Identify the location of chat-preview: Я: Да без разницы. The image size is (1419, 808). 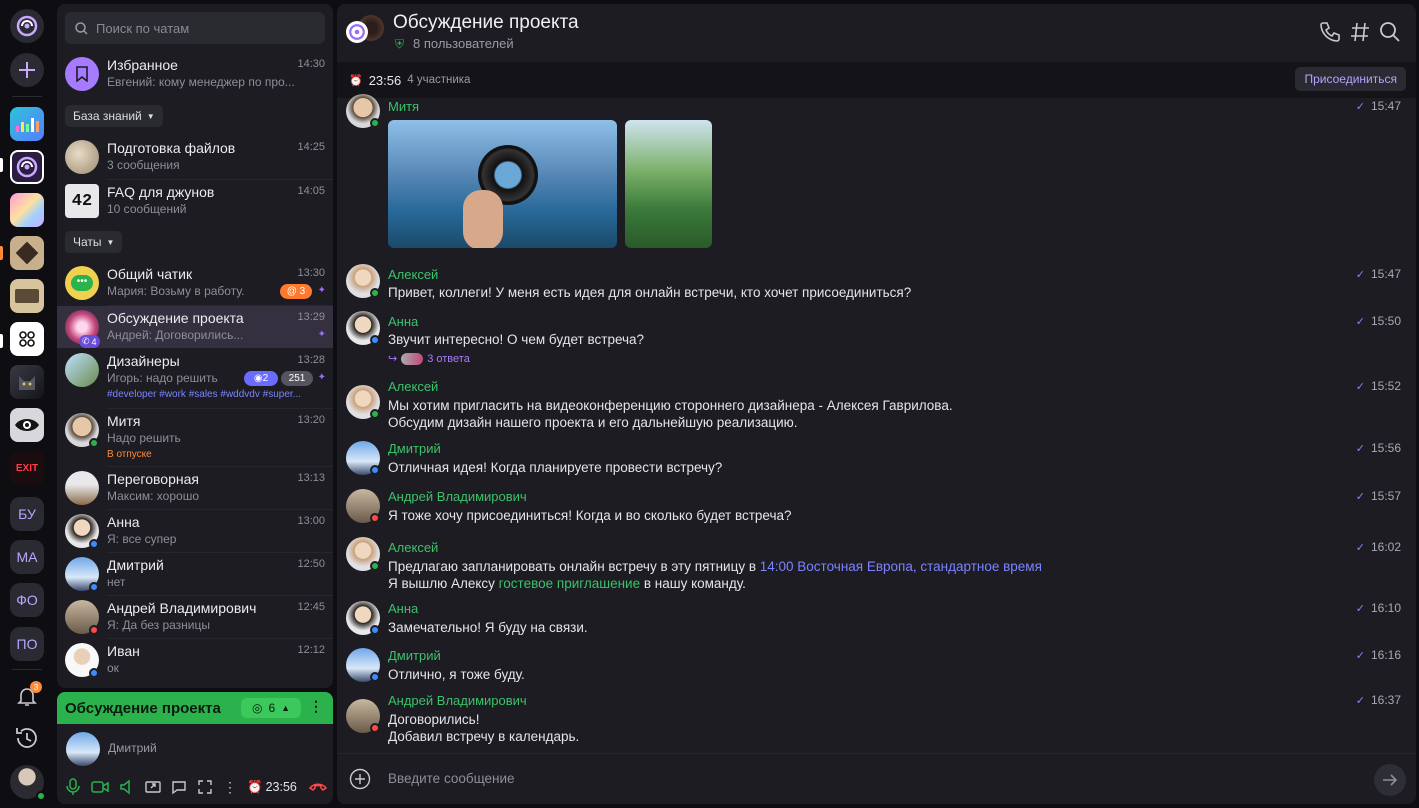
(158, 625).